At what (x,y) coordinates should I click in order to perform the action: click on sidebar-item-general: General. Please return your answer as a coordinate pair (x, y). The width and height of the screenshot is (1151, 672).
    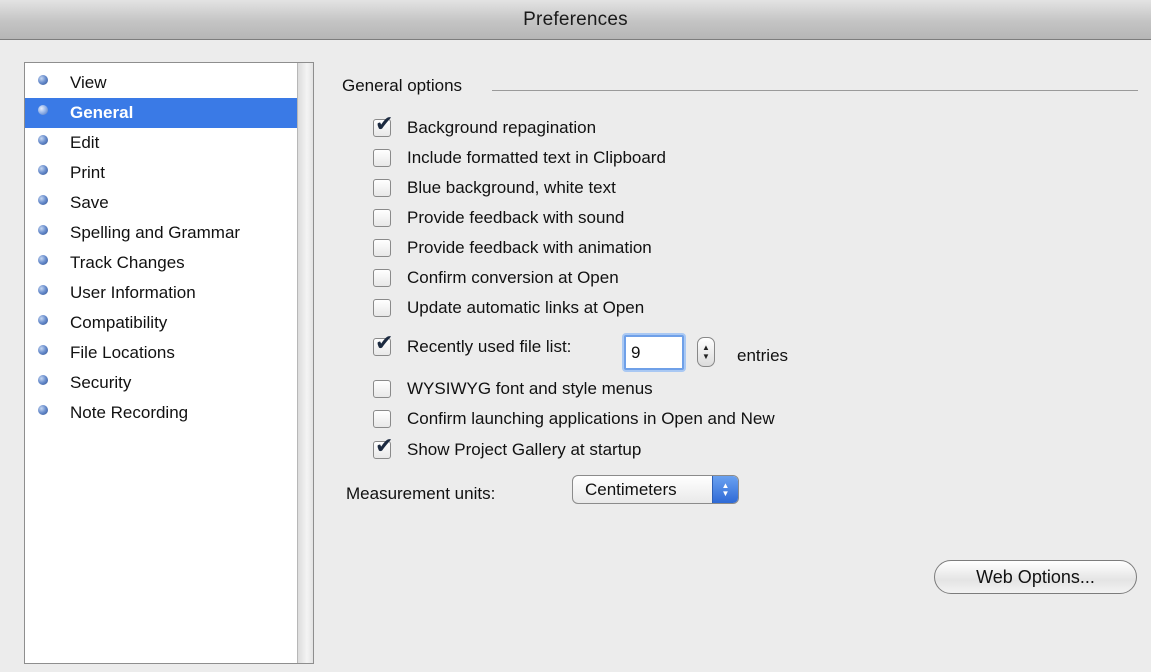
    Looking at the image, I should click on (161, 113).